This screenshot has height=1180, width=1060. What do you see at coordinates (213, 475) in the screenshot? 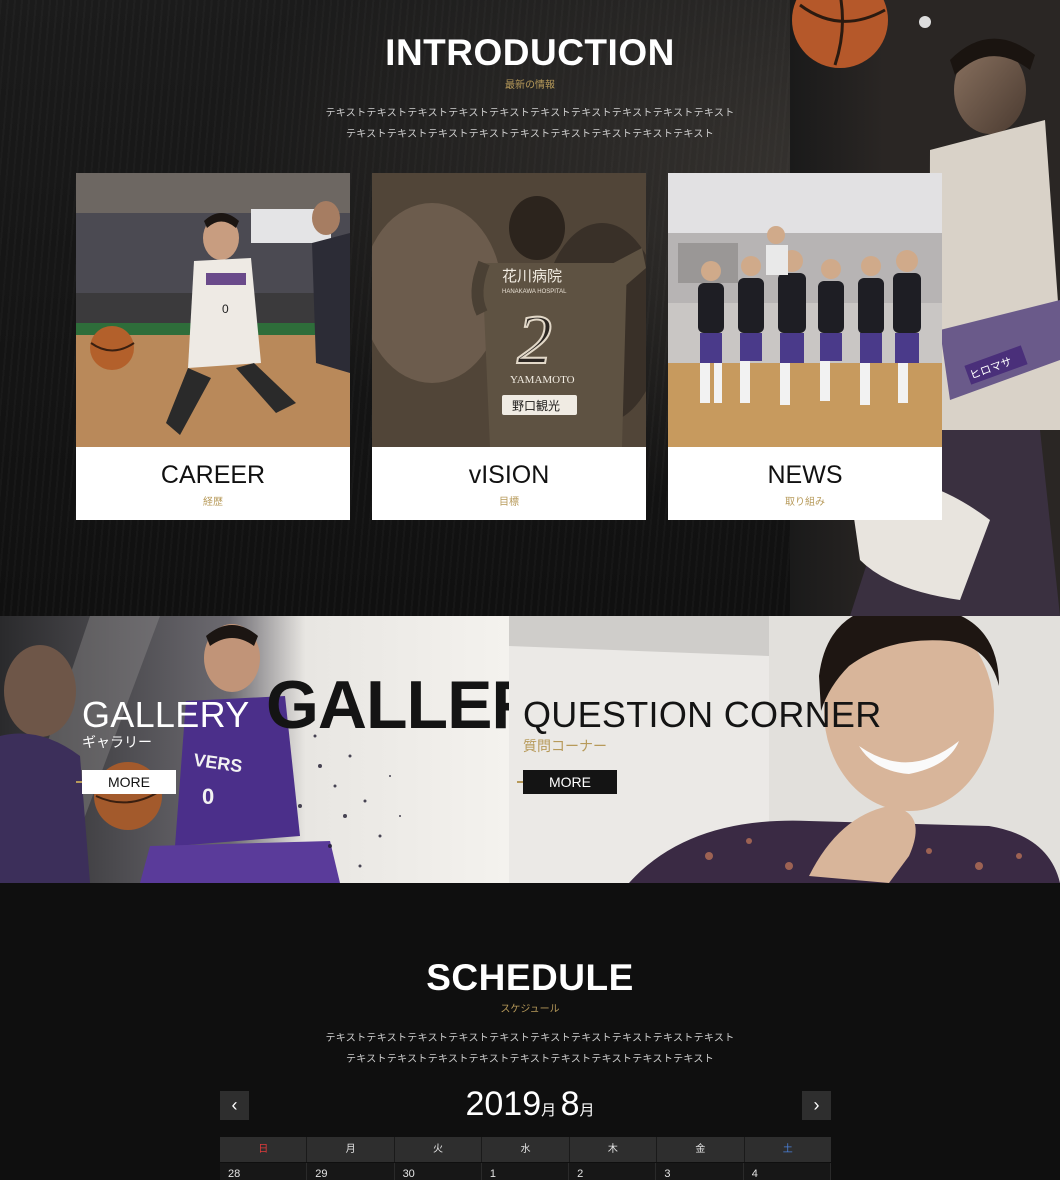
I see `career-label: CAREER` at bounding box center [213, 475].